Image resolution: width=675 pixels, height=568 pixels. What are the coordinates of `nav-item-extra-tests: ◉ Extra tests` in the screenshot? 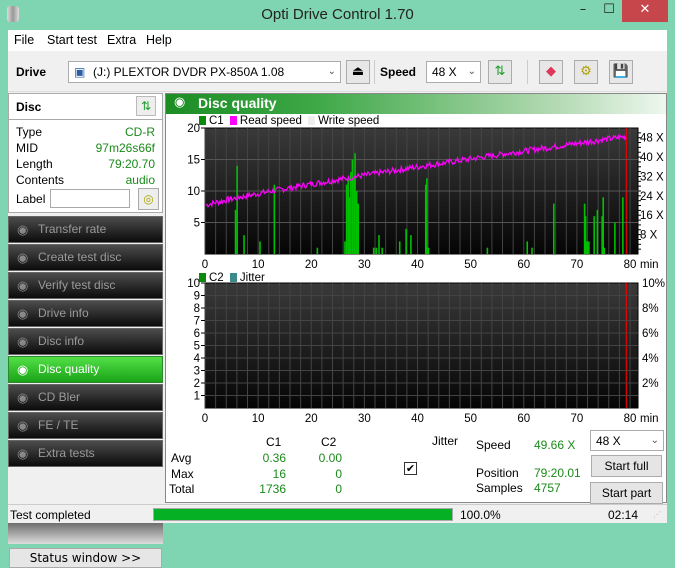 It's located at (85, 453).